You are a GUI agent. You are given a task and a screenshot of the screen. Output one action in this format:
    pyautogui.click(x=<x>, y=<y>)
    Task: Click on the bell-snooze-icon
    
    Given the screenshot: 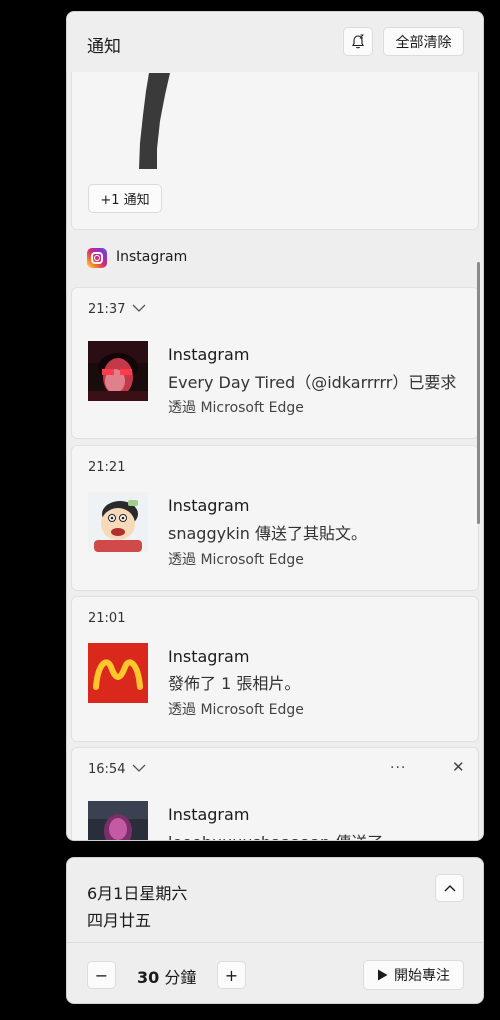 What is the action you would take?
    pyautogui.click(x=358, y=41)
    